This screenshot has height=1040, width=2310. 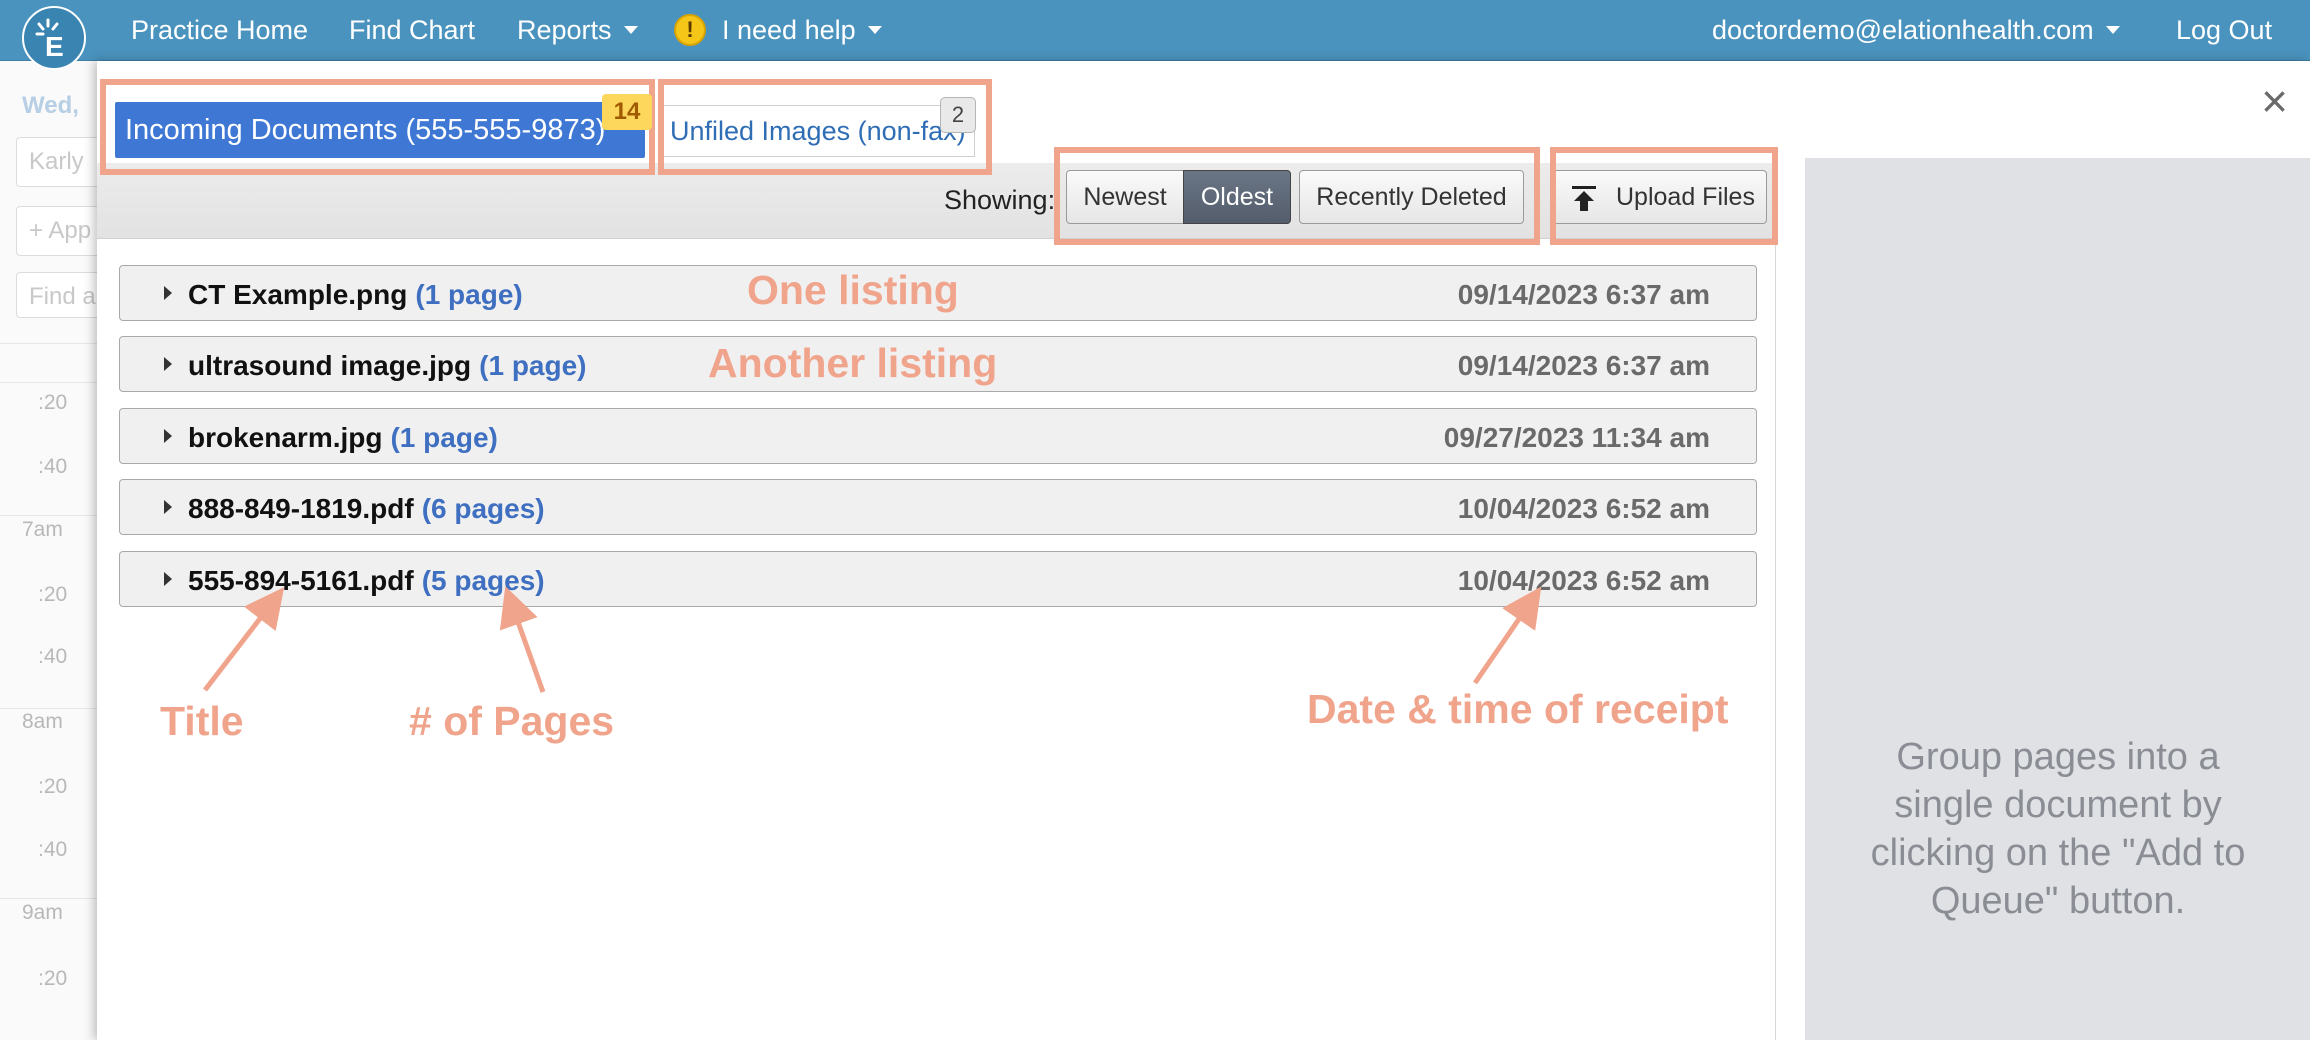 What do you see at coordinates (1000, 200) in the screenshot?
I see `showing-label: Showing:` at bounding box center [1000, 200].